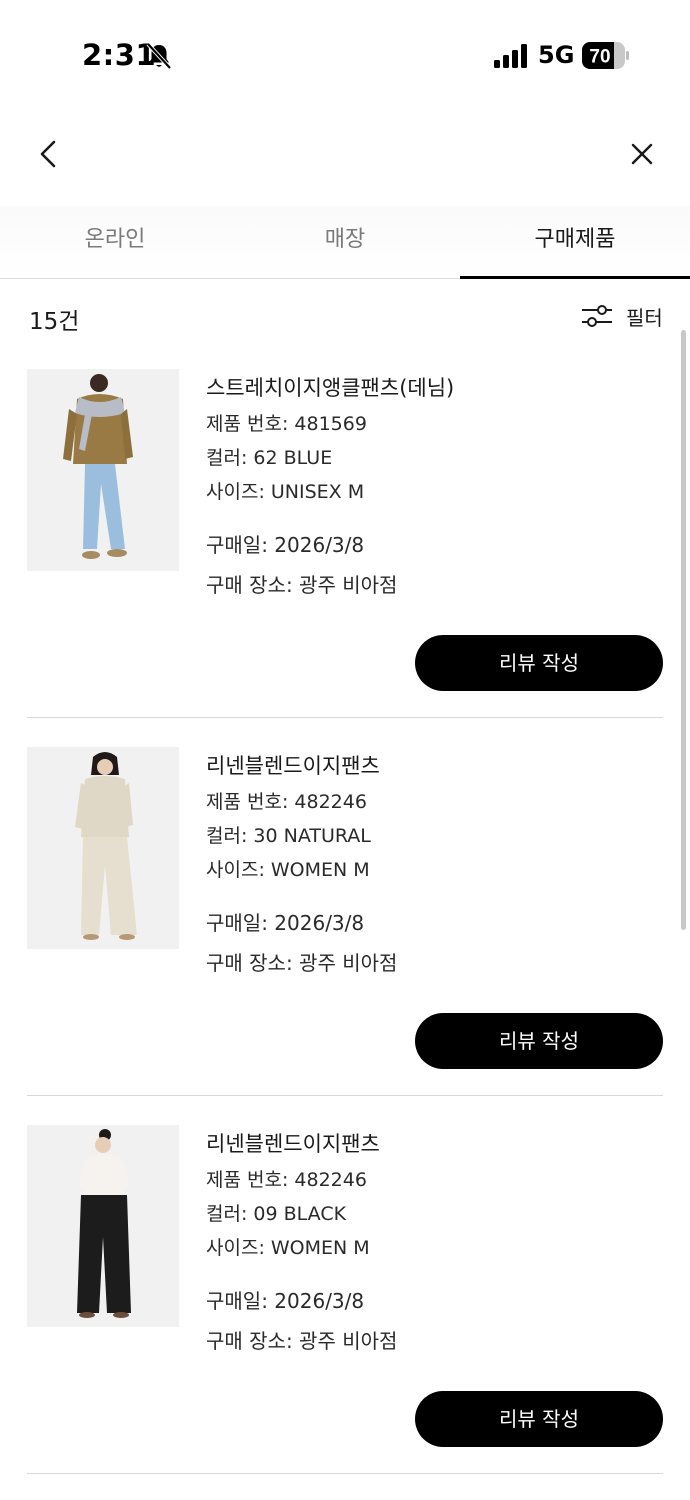 This screenshot has height=1500, width=690. Describe the element at coordinates (269, 458) in the screenshot. I see `product-color: 컬러: 62 BLUE` at that location.